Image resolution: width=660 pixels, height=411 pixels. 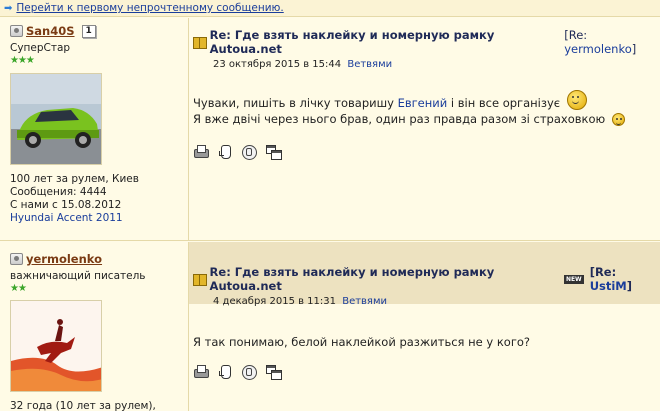 I want to click on author-rank: СуперСтар, so click(x=40, y=48).